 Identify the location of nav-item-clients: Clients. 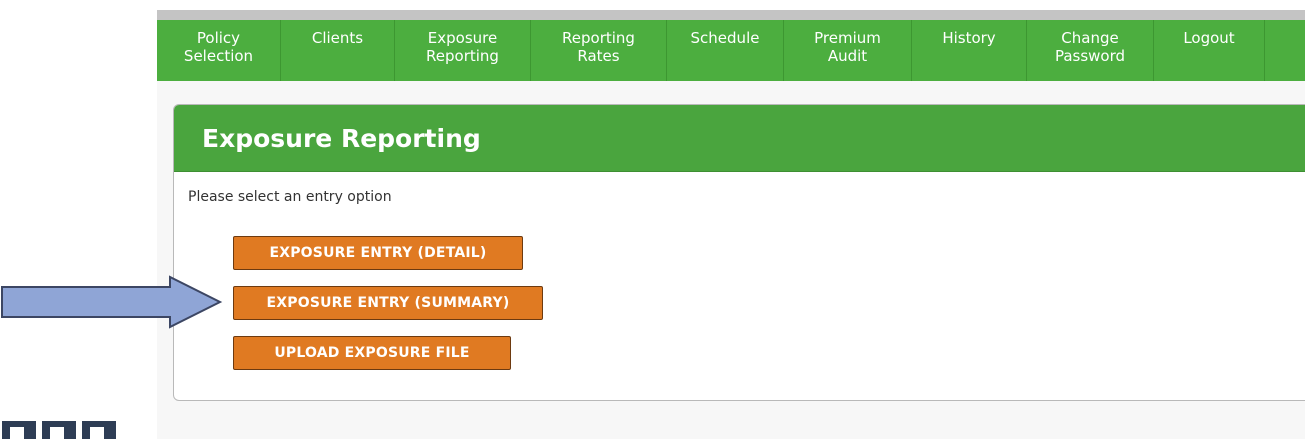
(338, 50).